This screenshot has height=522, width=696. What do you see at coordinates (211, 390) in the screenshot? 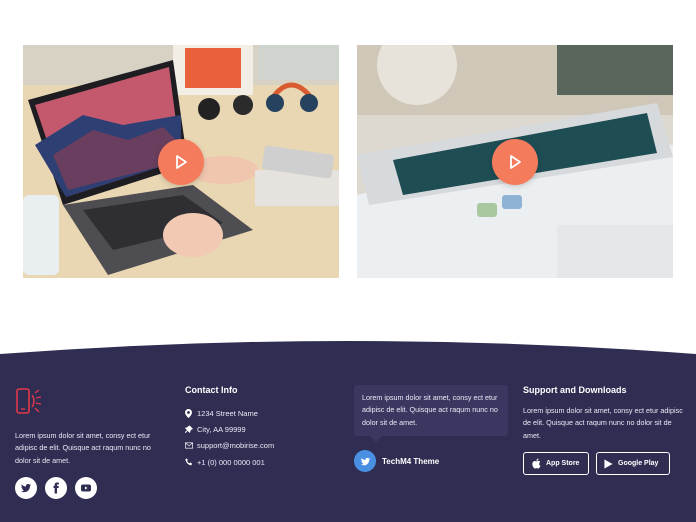
I see `contact-heading: Contact Info` at bounding box center [211, 390].